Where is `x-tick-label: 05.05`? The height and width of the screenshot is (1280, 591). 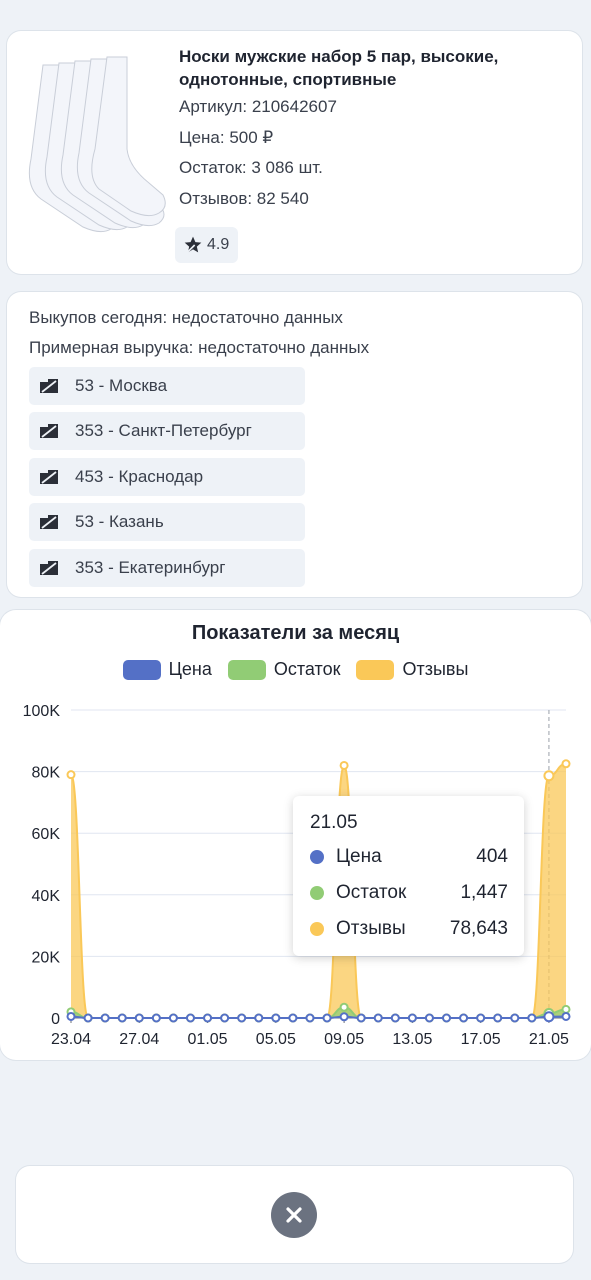
x-tick-label: 05.05 is located at coordinates (276, 1039).